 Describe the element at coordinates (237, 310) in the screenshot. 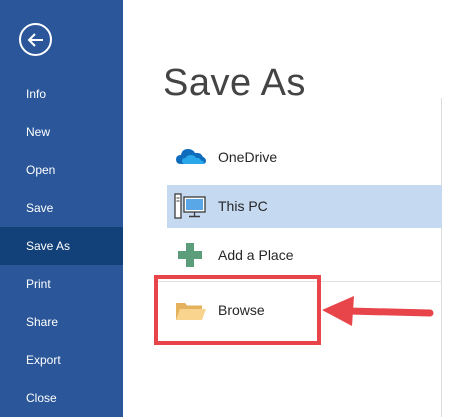

I see `annotation-highlight-box` at that location.